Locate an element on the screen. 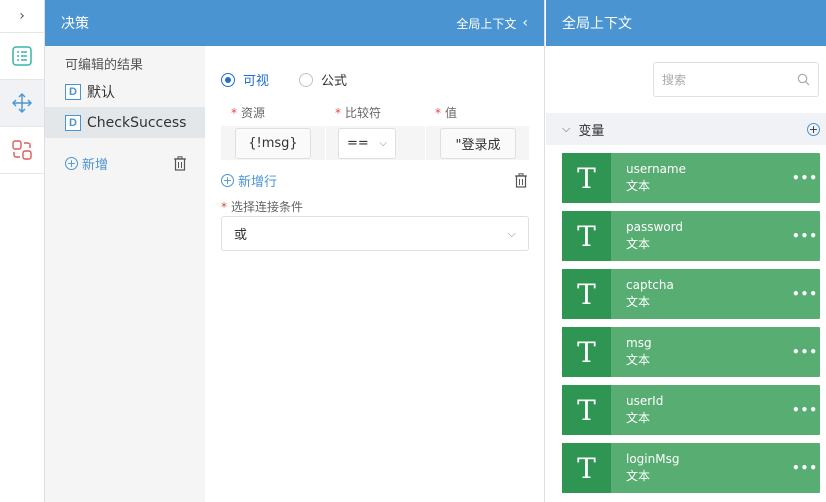 The width and height of the screenshot is (826, 502). row-actions: + 新增行 is located at coordinates (374, 180).